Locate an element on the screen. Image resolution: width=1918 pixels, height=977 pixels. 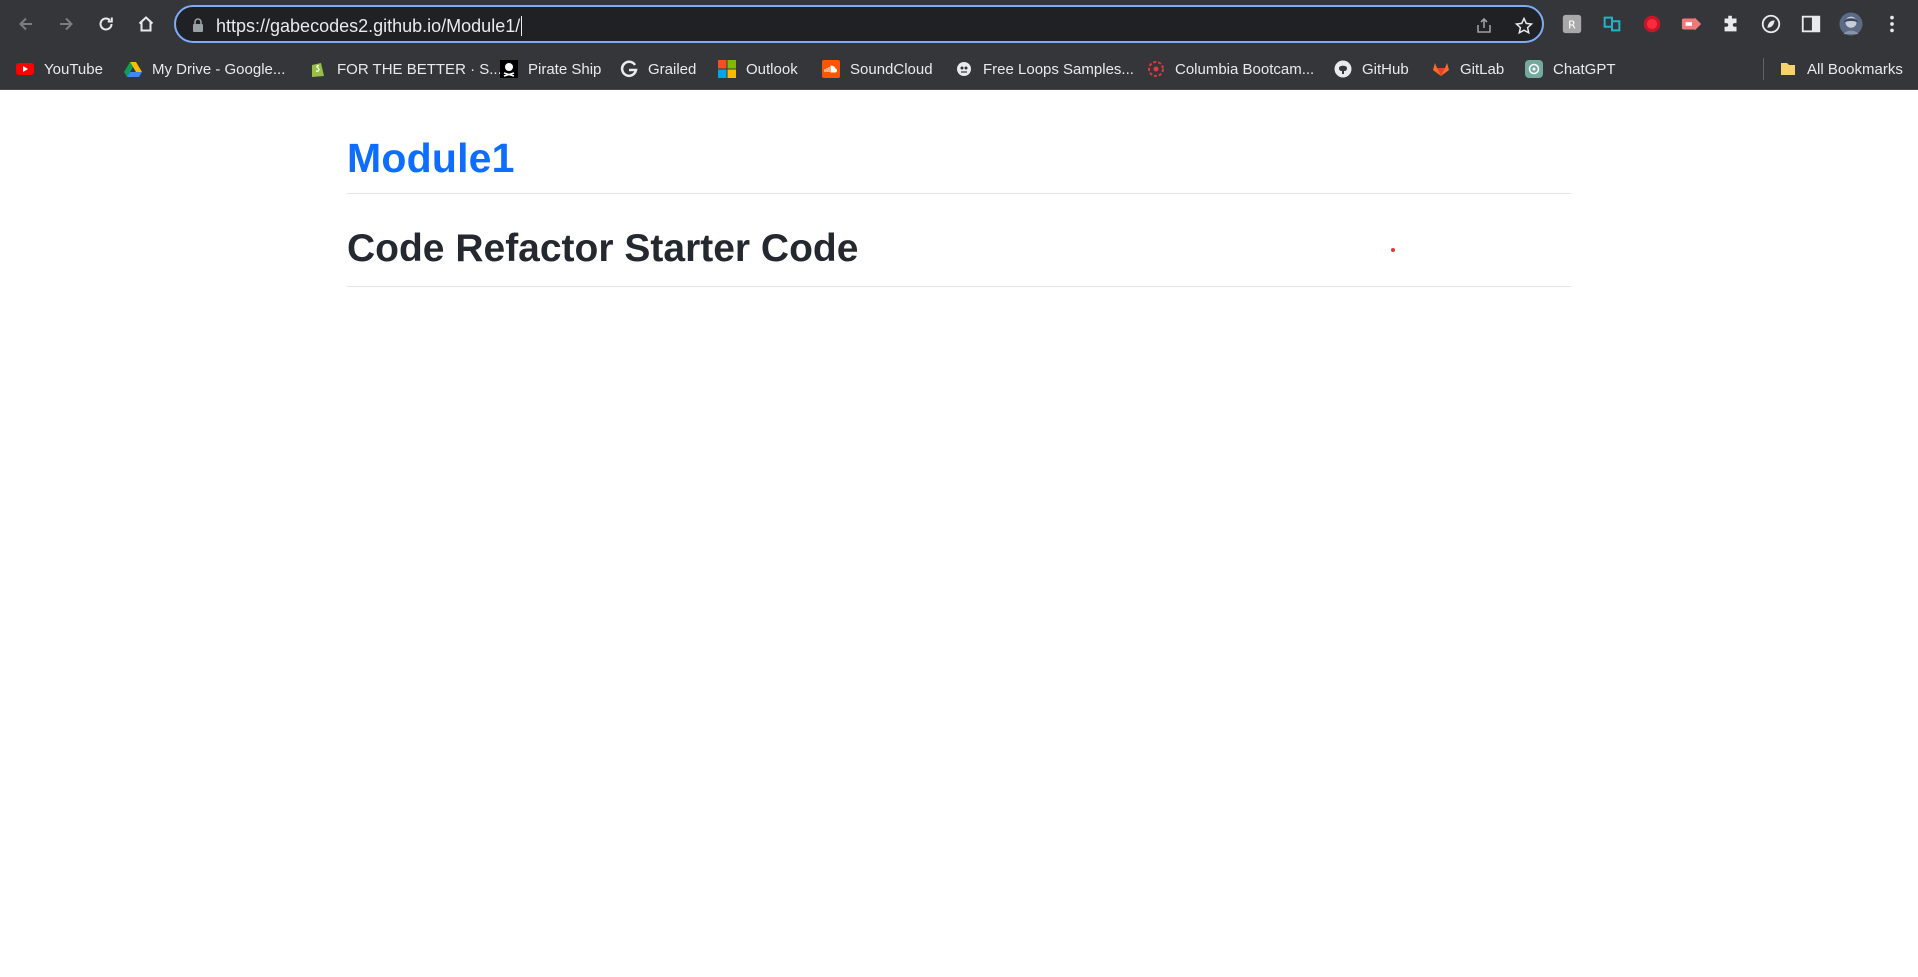
extension-grey-icon: R is located at coordinates (1572, 24).